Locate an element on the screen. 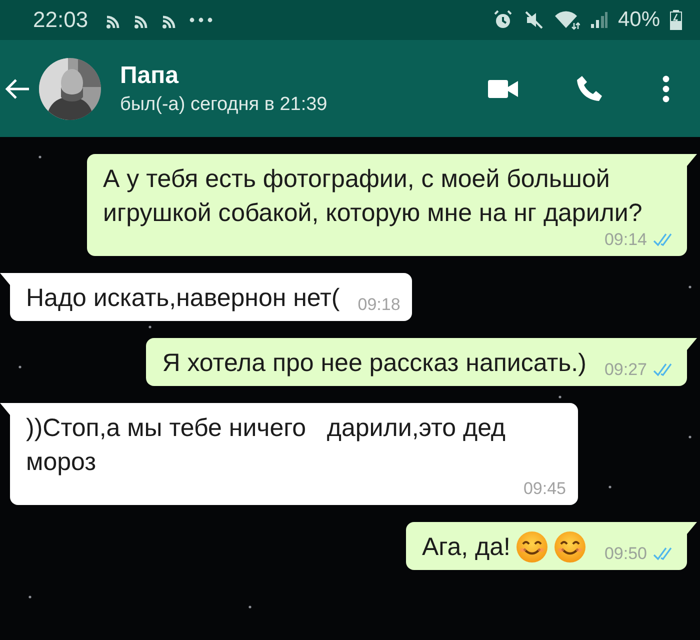 The width and height of the screenshot is (700, 640). battery-percent: 40% is located at coordinates (639, 20).